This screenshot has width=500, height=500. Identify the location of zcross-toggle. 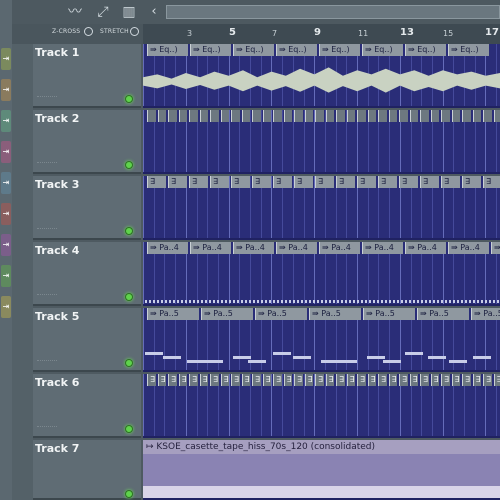
(88, 31).